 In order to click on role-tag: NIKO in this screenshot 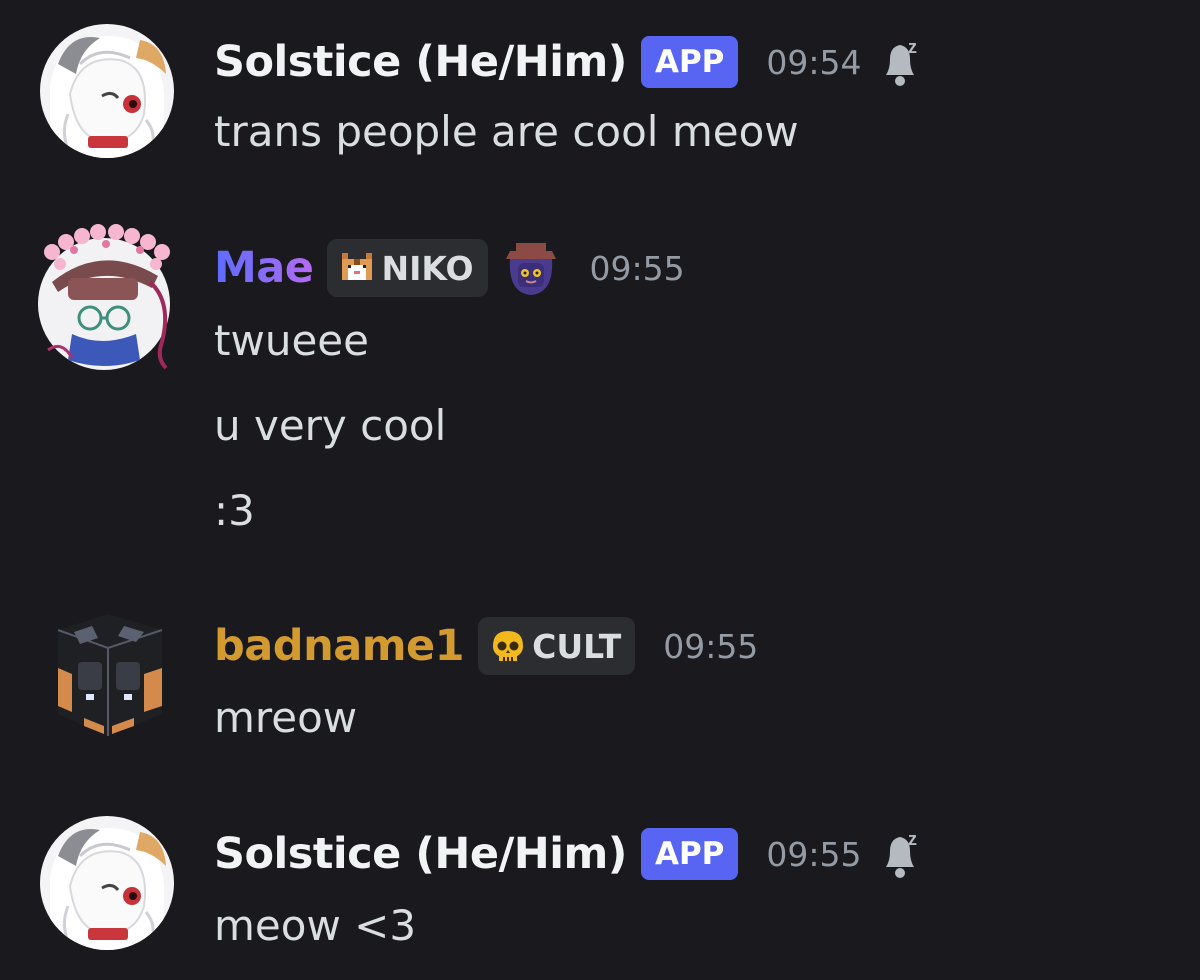, I will do `click(407, 268)`.